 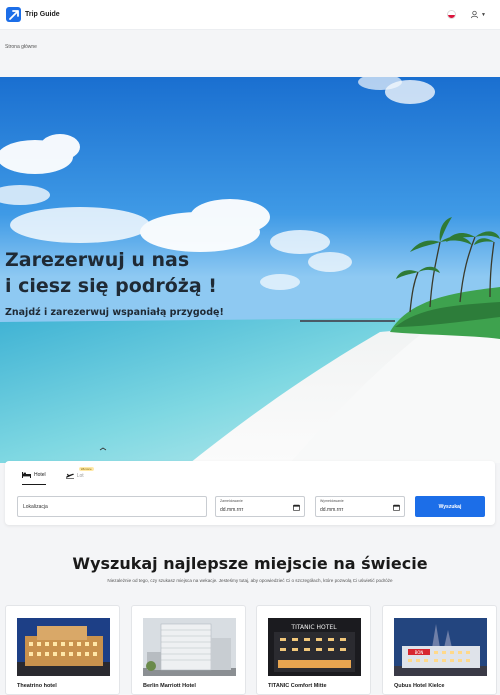 What do you see at coordinates (452, 14) in the screenshot?
I see `pl-flag-icon` at bounding box center [452, 14].